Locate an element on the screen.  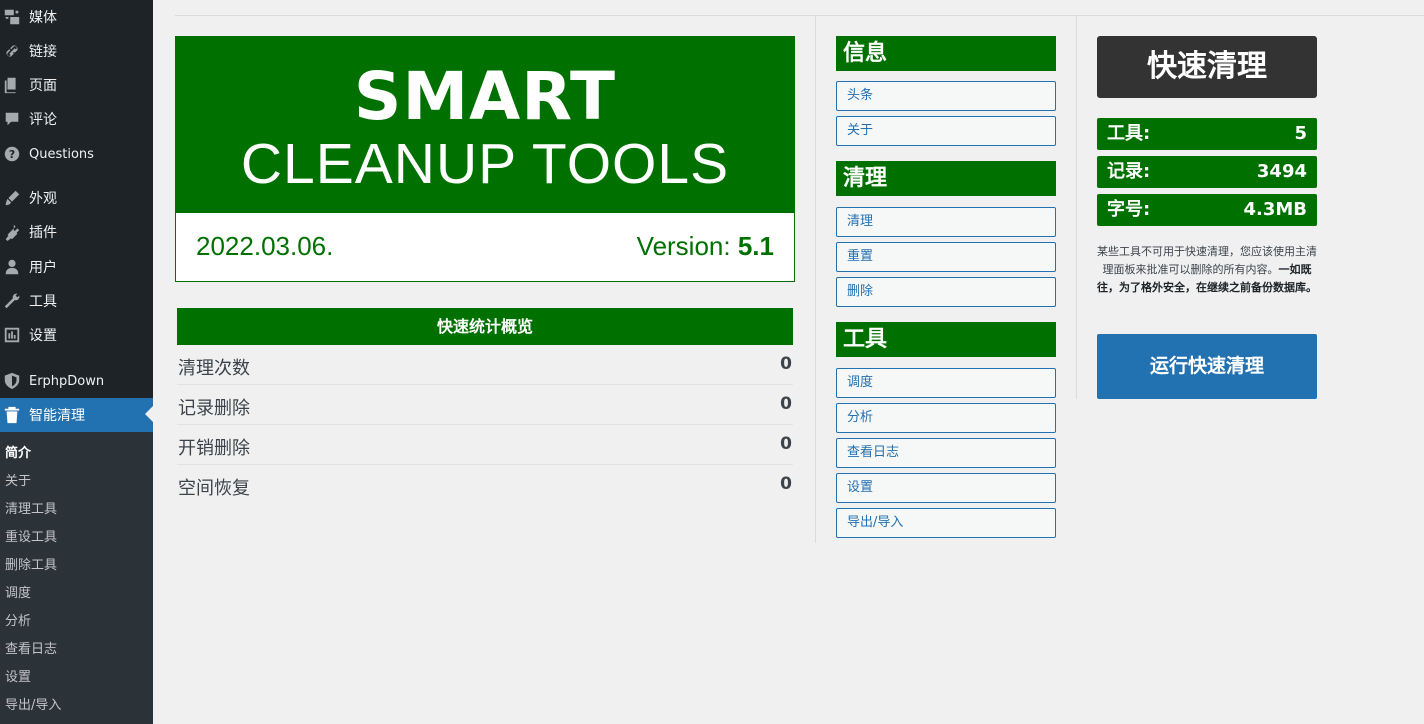
sidebar-item-settings: 设置 is located at coordinates (76, 335).